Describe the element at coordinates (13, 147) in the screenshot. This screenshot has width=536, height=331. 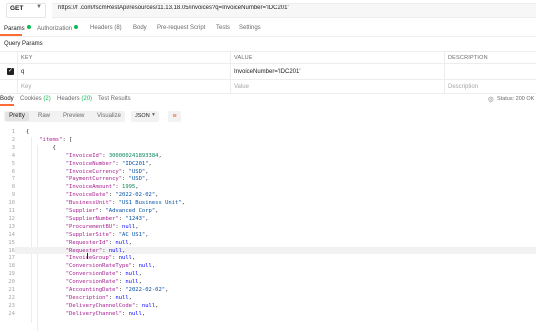
I see `line-number: 3` at that location.